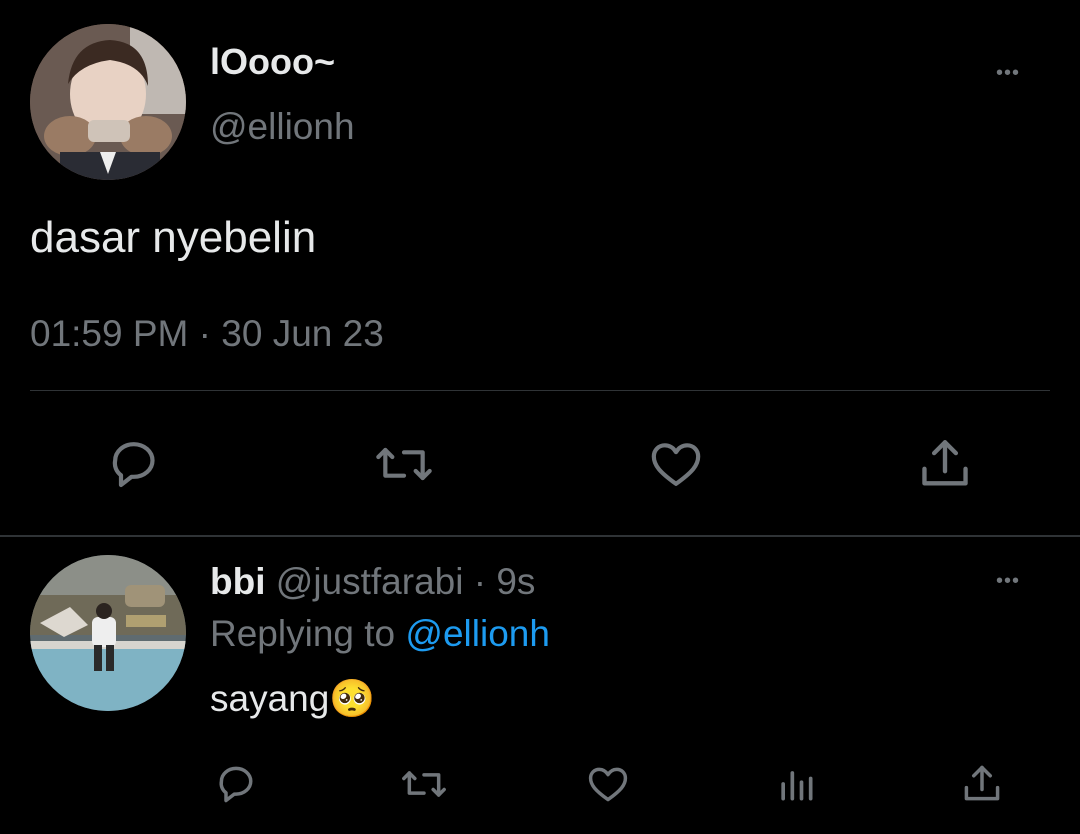  Describe the element at coordinates (237, 581) in the screenshot. I see `reply-author-display-name: bbi` at that location.